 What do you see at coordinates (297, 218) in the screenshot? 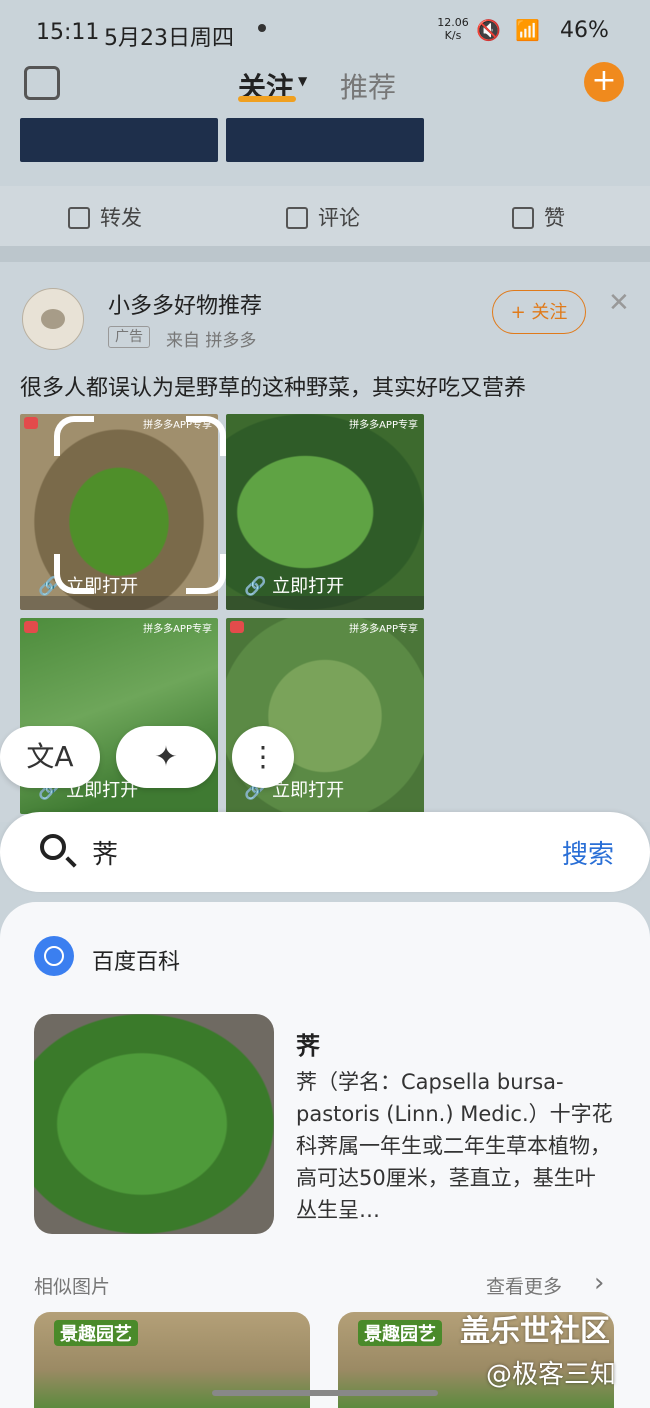
I see `comment-icon` at bounding box center [297, 218].